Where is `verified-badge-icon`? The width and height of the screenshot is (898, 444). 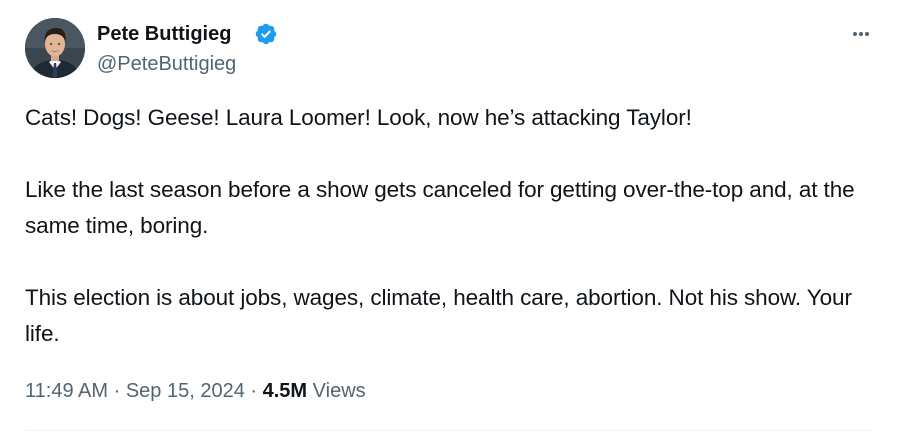 verified-badge-icon is located at coordinates (266, 34).